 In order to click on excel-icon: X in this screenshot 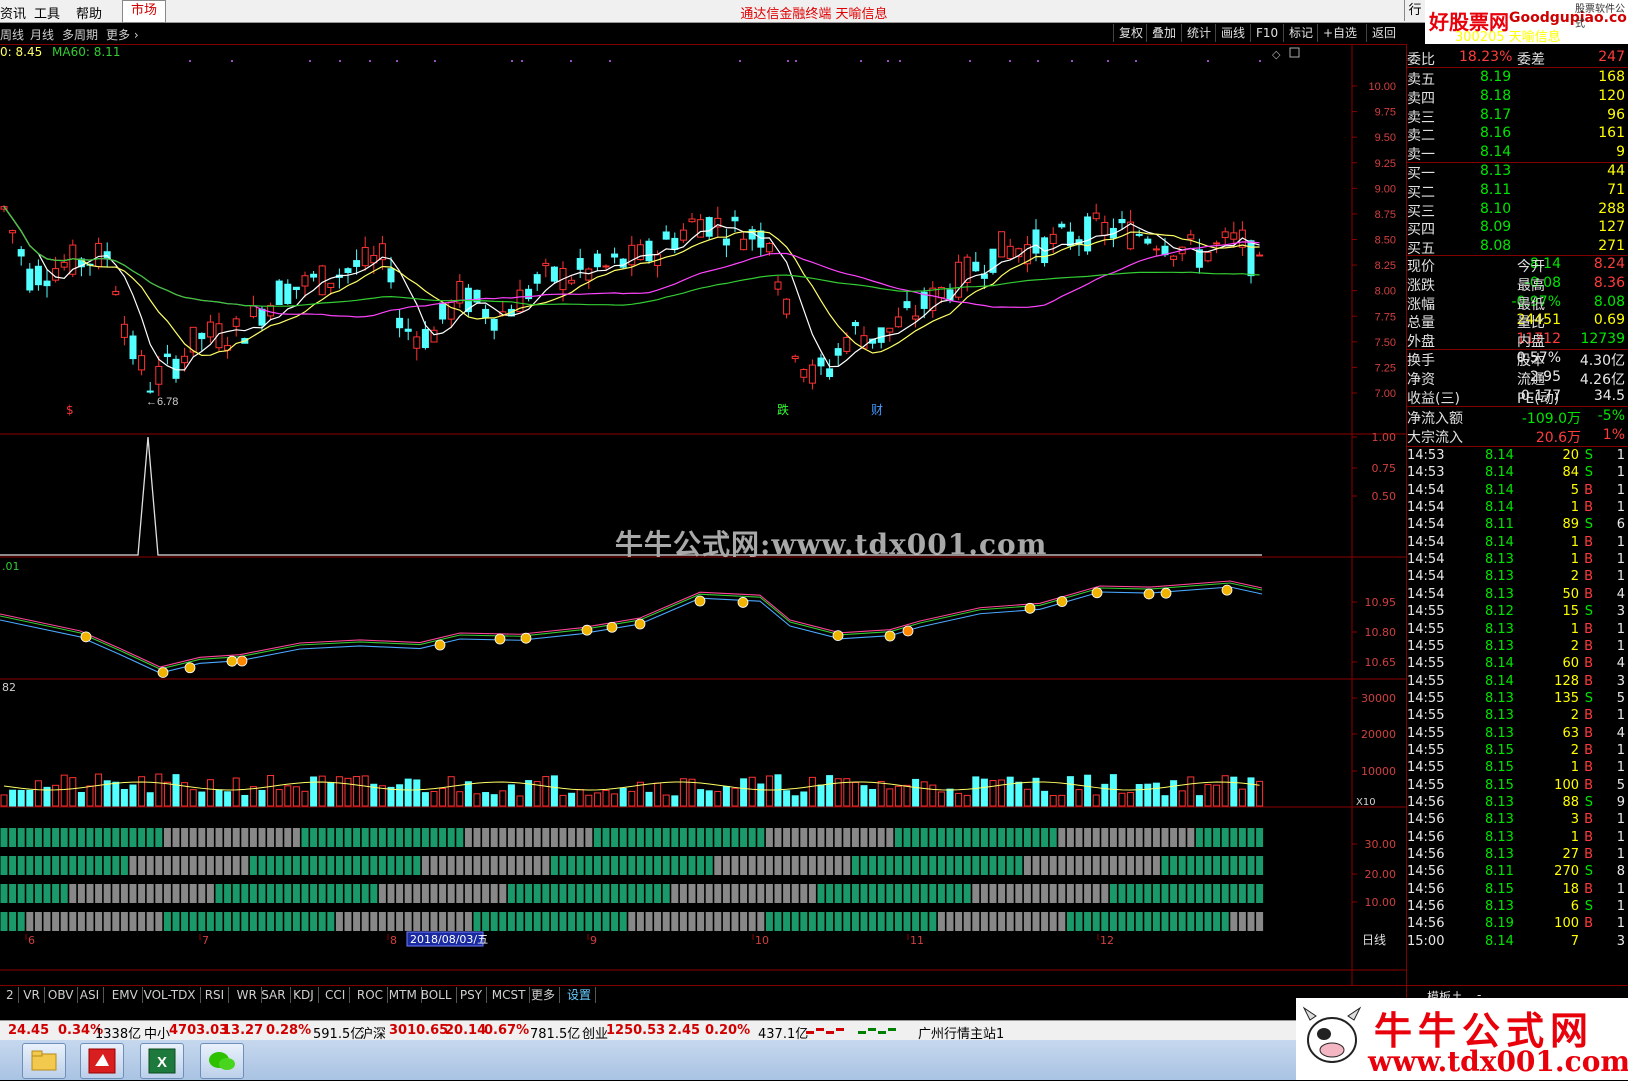, I will do `click(162, 1061)`.